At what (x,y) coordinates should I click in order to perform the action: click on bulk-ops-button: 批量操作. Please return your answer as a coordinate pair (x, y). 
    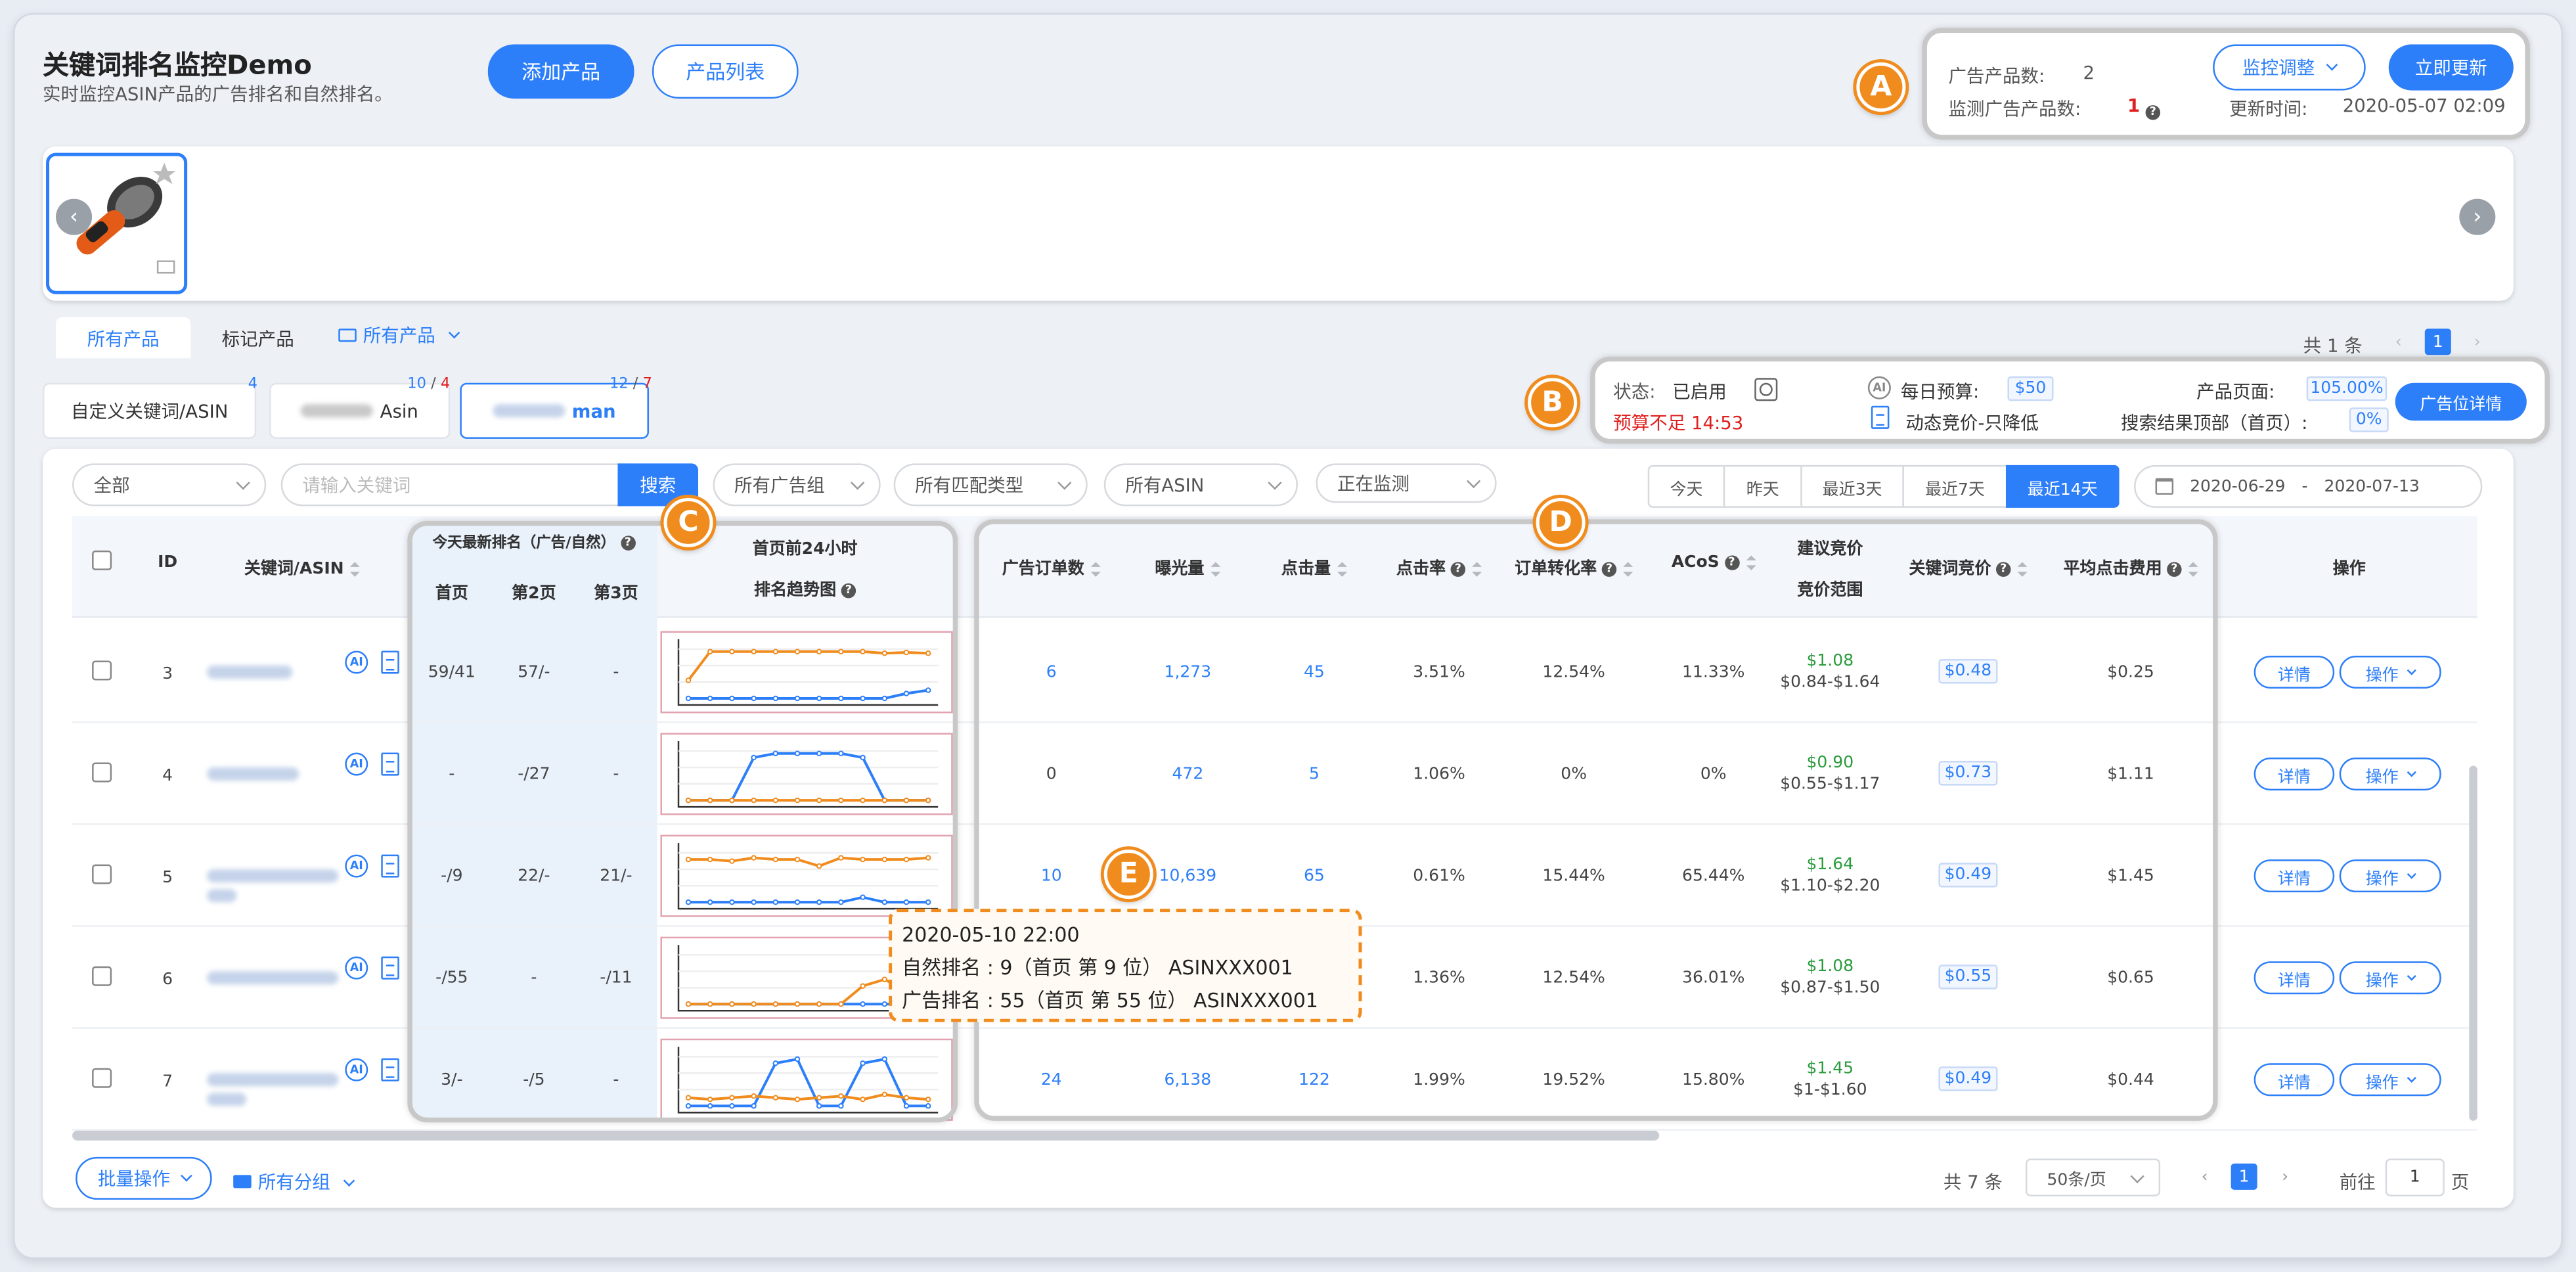
    Looking at the image, I should click on (144, 1178).